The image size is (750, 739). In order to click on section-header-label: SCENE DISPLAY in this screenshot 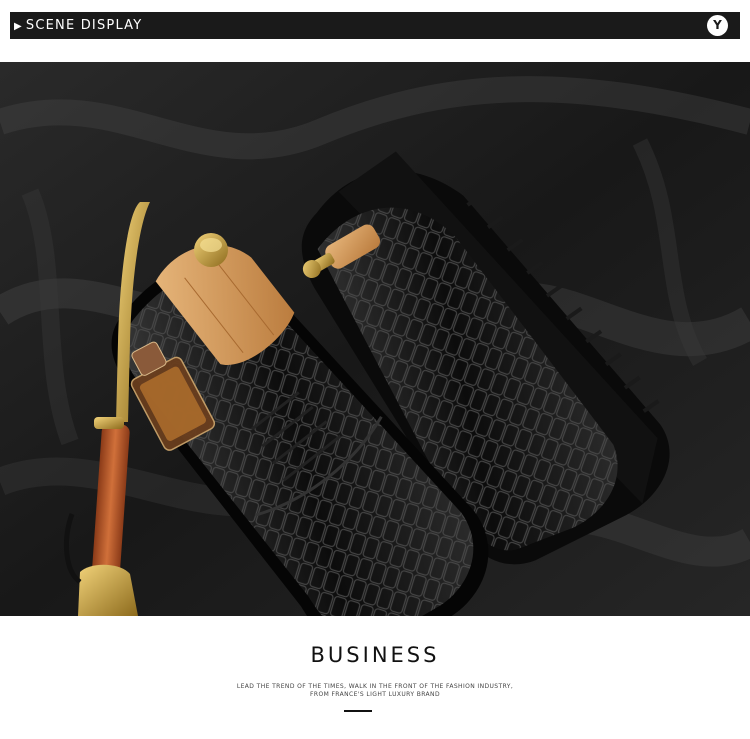, I will do `click(84, 25)`.